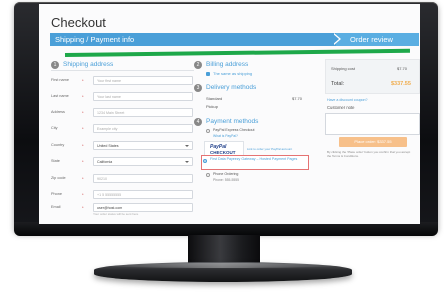 The image size is (444, 293). I want to click on stand-highlight, so click(222, 265).